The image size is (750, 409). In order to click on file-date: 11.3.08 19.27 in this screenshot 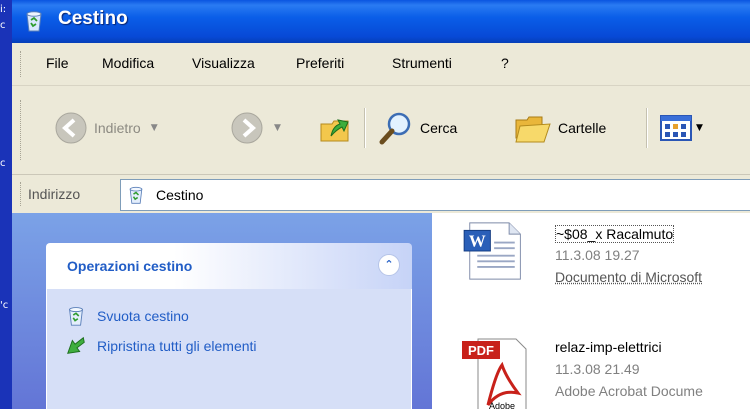, I will do `click(597, 255)`.